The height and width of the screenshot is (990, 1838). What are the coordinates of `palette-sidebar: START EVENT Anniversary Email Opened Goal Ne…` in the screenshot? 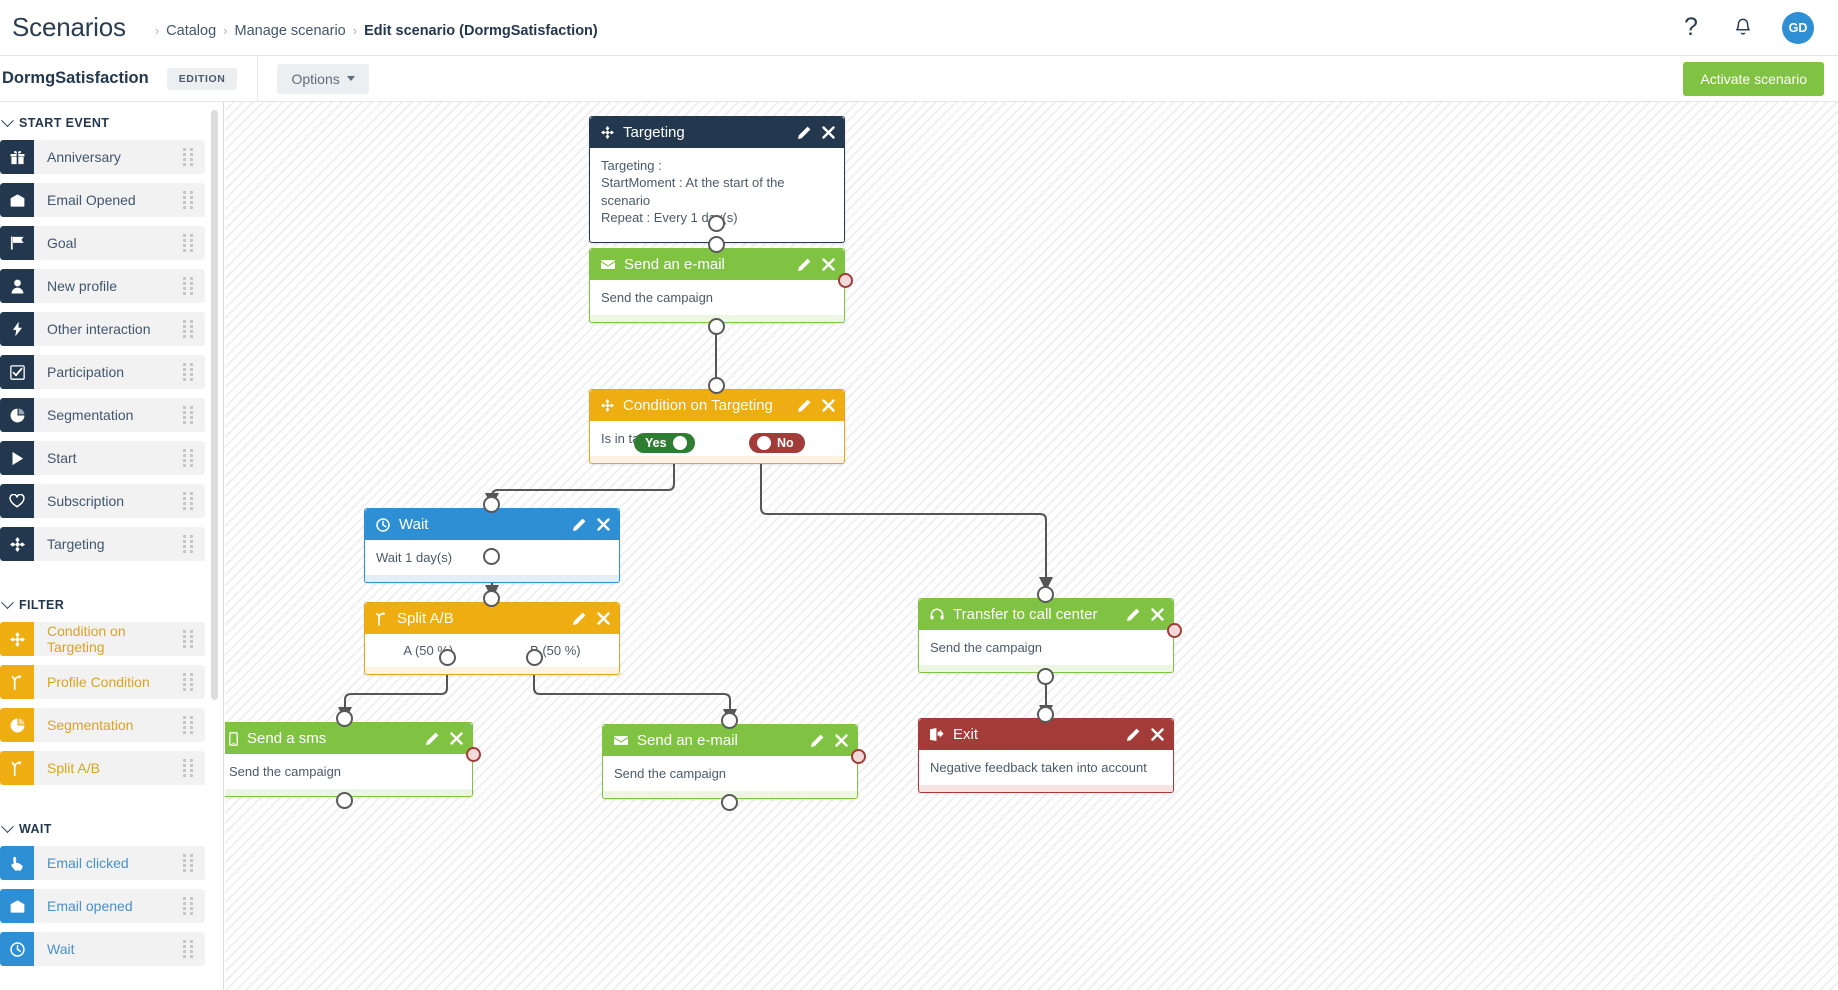 It's located at (112, 546).